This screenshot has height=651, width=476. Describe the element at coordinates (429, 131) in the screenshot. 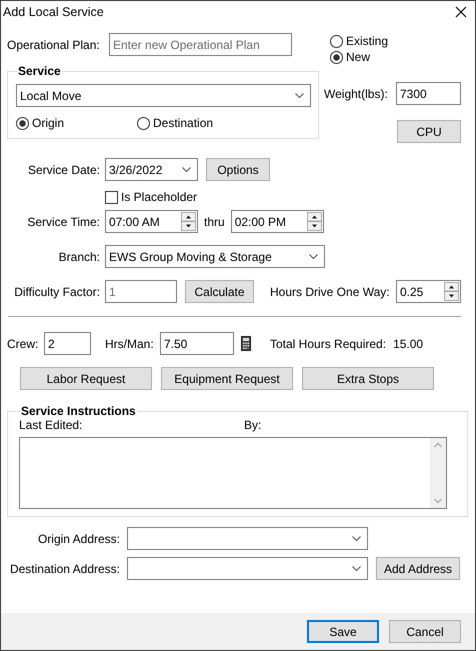

I see `cpu-button: CPU` at that location.